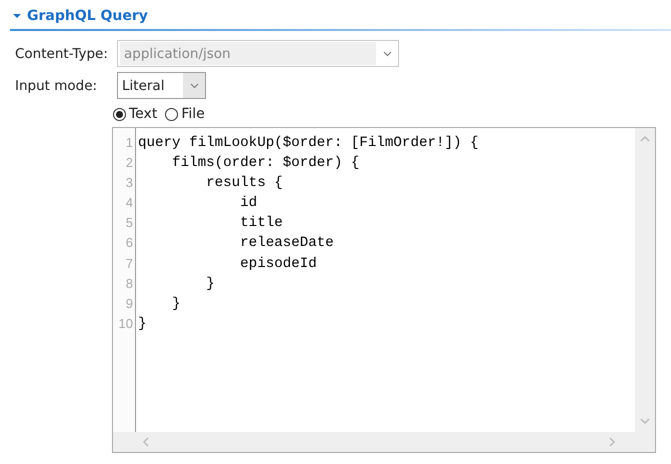 This screenshot has width=671, height=464. Describe the element at coordinates (129, 203) in the screenshot. I see `line-number: 4` at that location.